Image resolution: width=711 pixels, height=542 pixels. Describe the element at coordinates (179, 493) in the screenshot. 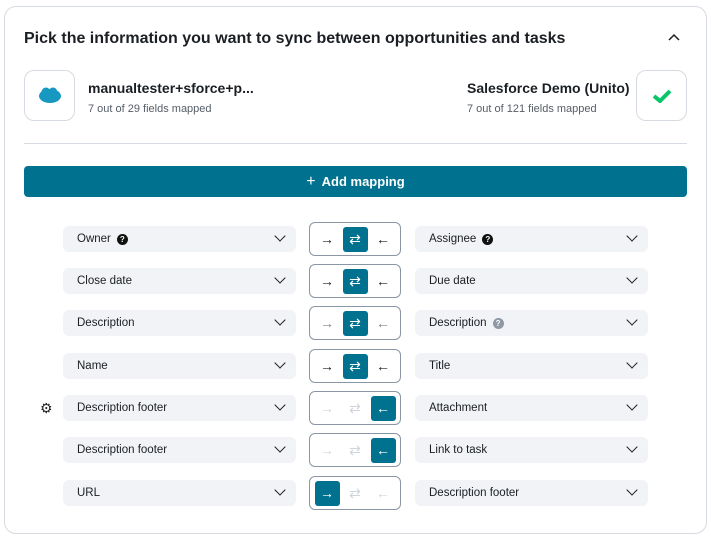

I see `left-field-select: URL` at that location.